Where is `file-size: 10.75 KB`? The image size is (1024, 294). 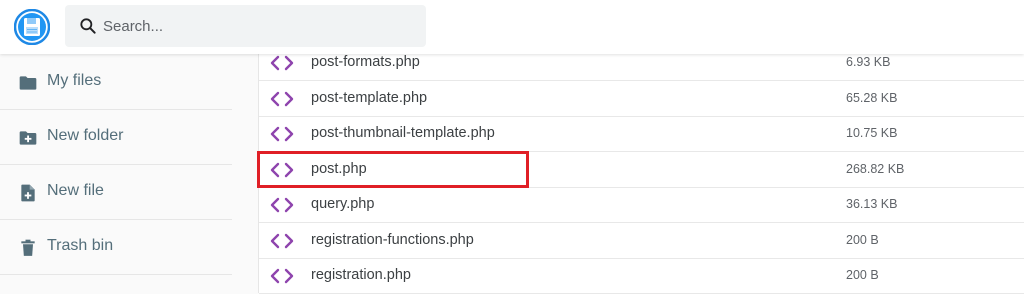
file-size: 10.75 KB is located at coordinates (872, 133).